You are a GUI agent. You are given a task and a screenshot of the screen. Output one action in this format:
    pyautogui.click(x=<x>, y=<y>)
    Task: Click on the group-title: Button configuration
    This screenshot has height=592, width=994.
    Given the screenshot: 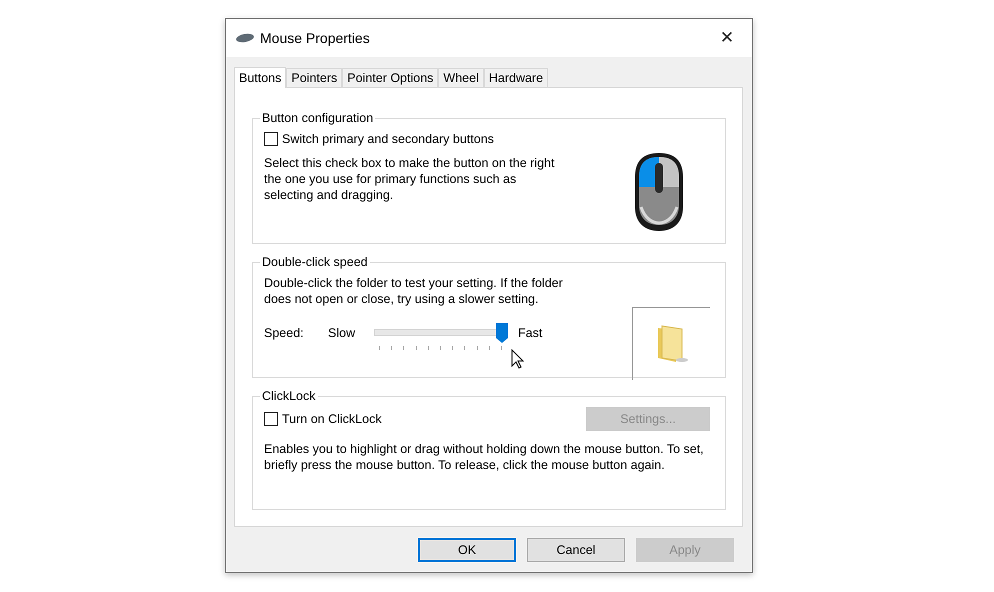 What is the action you would take?
    pyautogui.click(x=317, y=118)
    